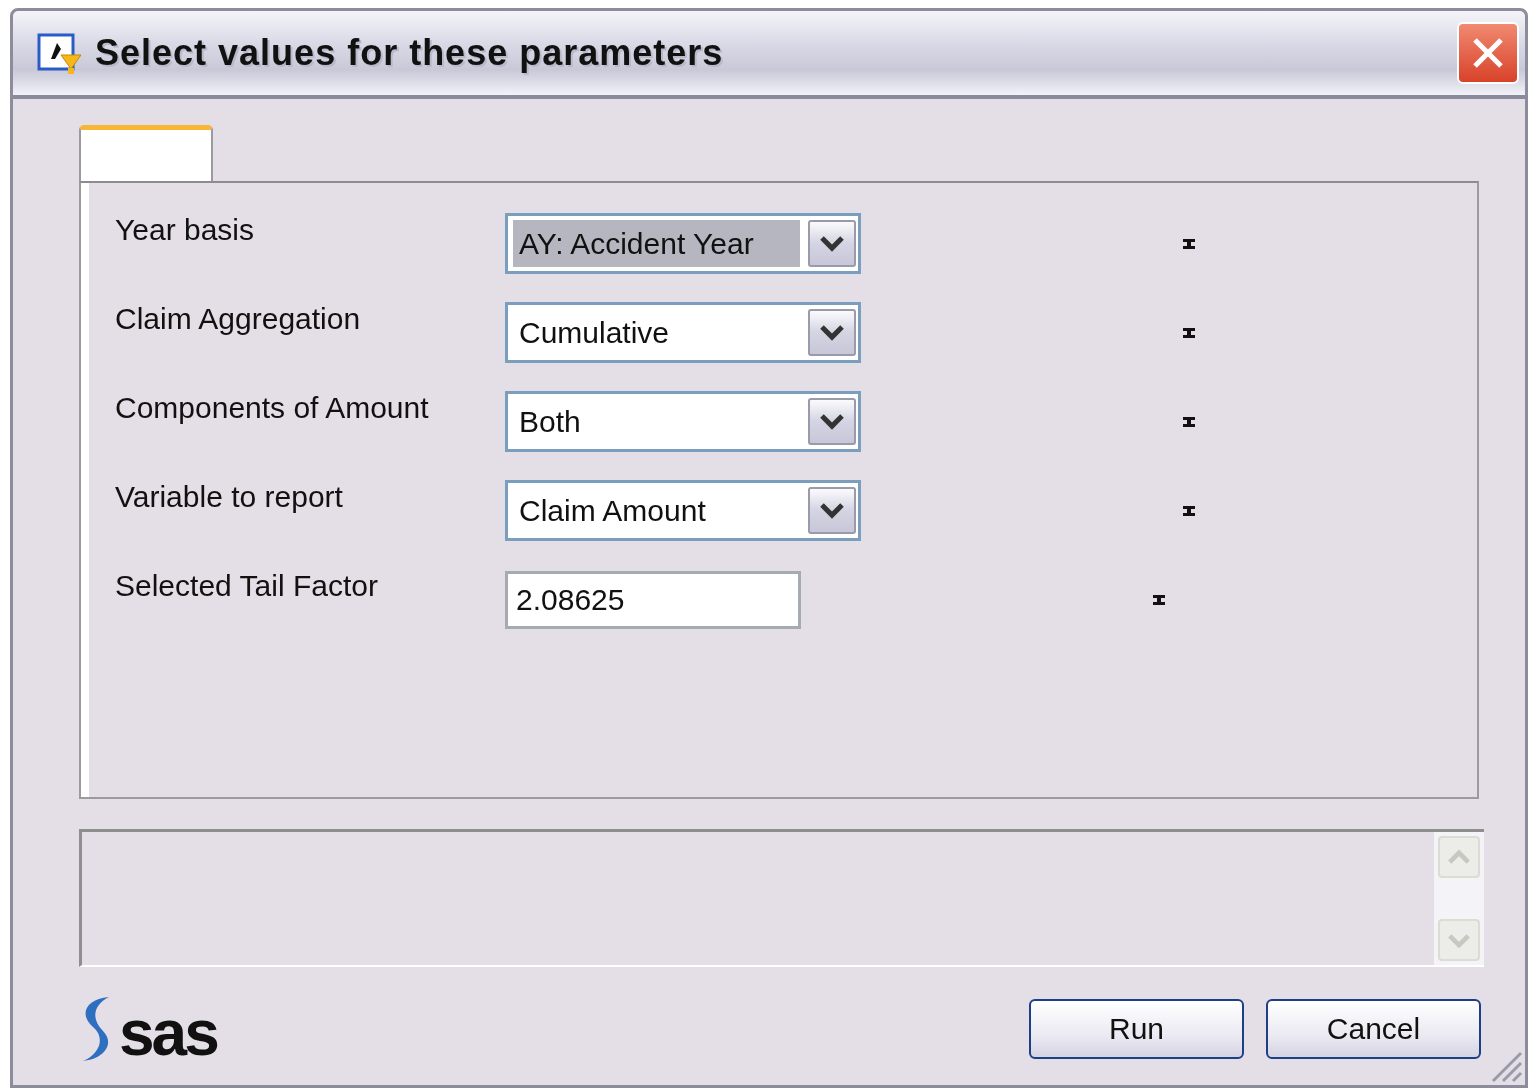 The image size is (1533, 1092). What do you see at coordinates (653, 599) in the screenshot?
I see `input-field: 2.08625` at bounding box center [653, 599].